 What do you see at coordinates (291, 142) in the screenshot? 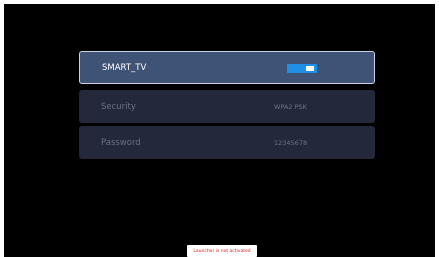
I see `password-value: 12345678` at bounding box center [291, 142].